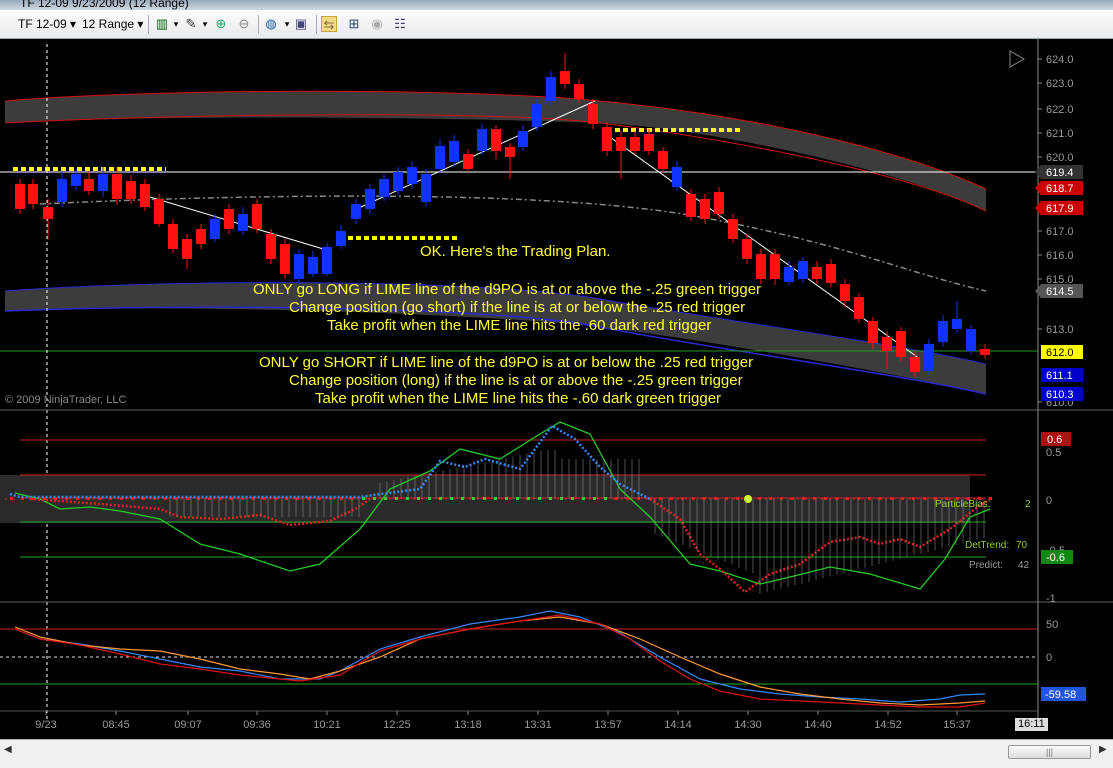 The height and width of the screenshot is (768, 1113). I want to click on chart-trader-icon: ⊞, so click(354, 24).